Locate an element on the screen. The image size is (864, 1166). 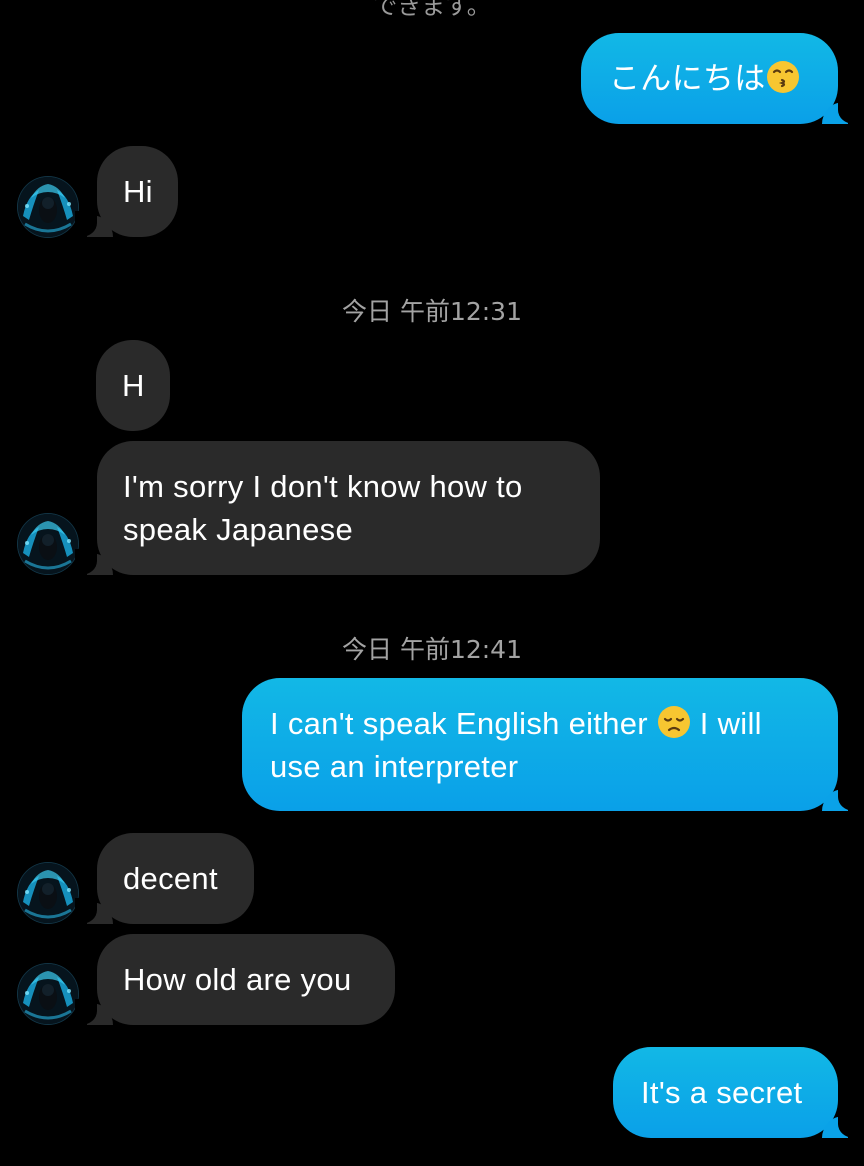
timestamp: 今日 午前12:41 is located at coordinates (432, 649).